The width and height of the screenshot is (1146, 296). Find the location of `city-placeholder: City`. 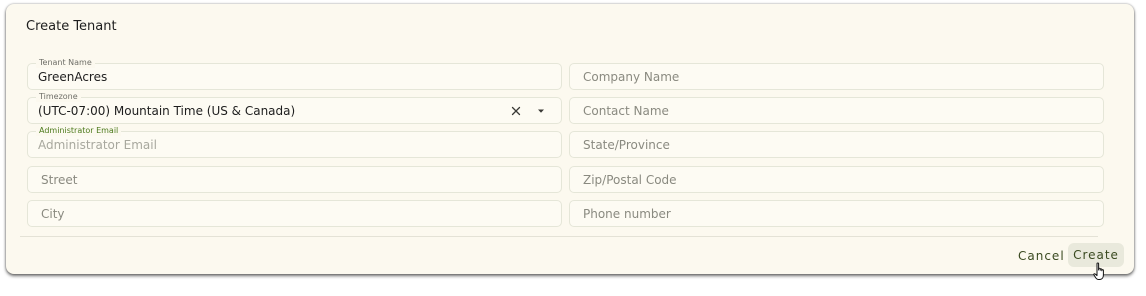

city-placeholder: City is located at coordinates (53, 214).